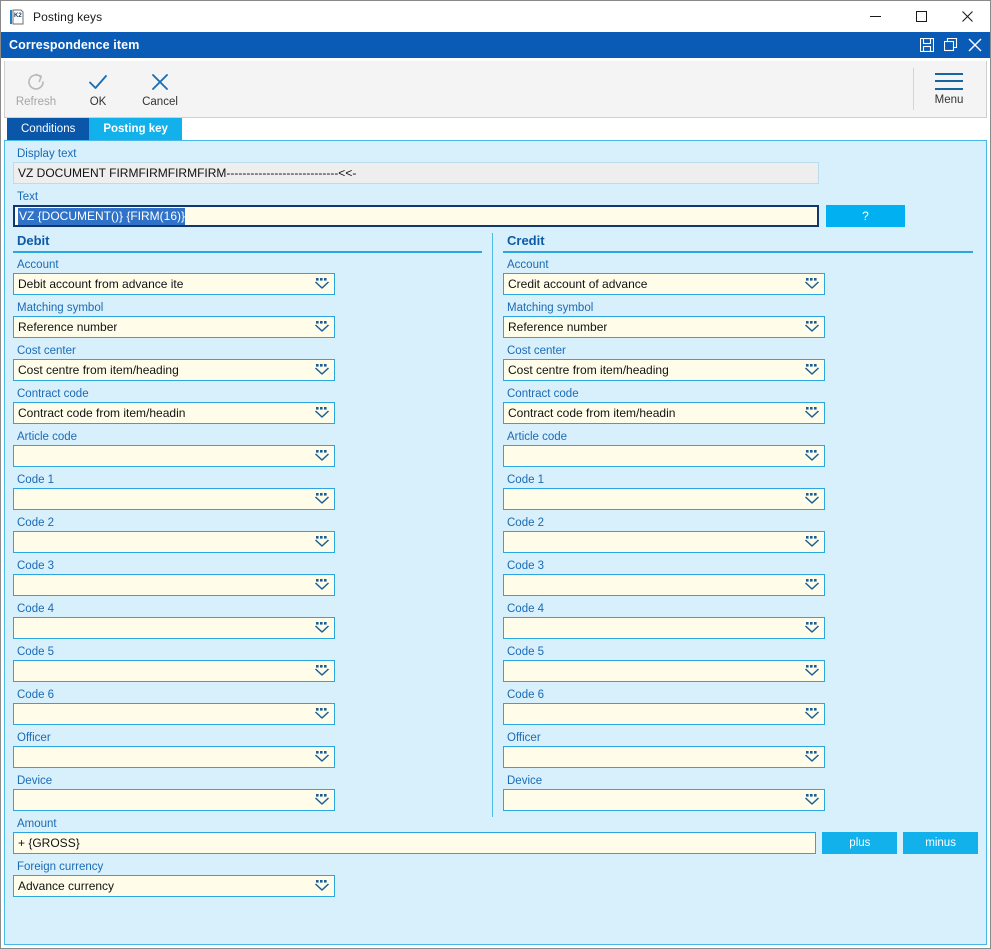  Describe the element at coordinates (36, 89) in the screenshot. I see `refresh-button: Refresh` at that location.